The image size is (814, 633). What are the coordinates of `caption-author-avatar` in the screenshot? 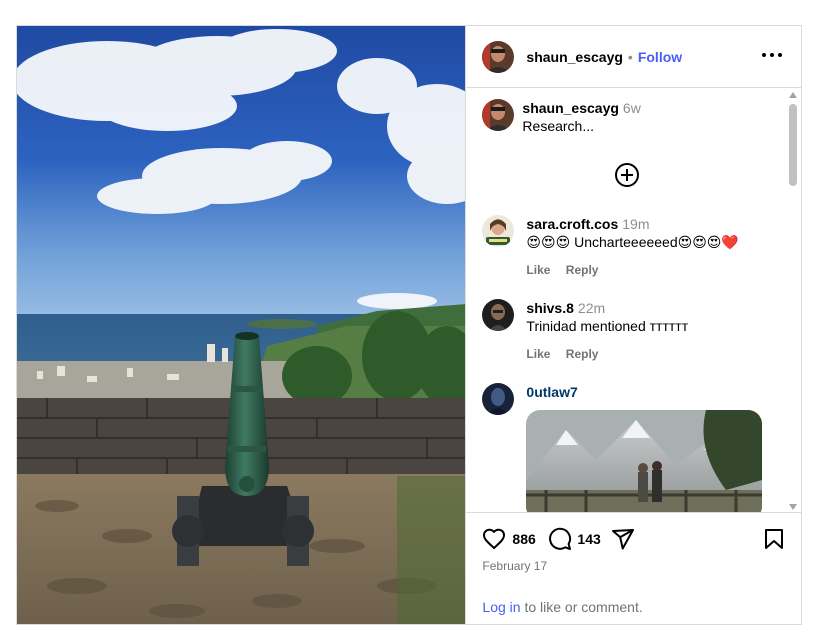 It's located at (498, 115).